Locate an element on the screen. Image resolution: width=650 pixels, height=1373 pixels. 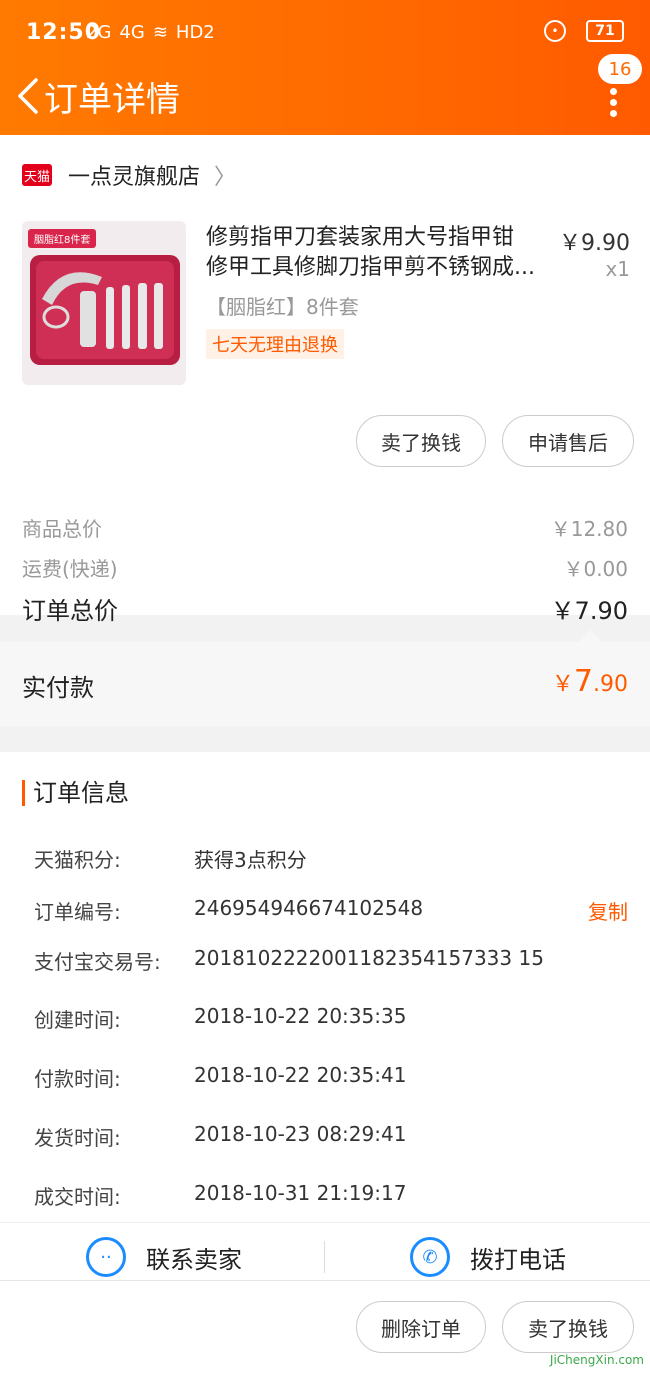
info-value: 2018-10-22 20:35:35 is located at coordinates (300, 1016).